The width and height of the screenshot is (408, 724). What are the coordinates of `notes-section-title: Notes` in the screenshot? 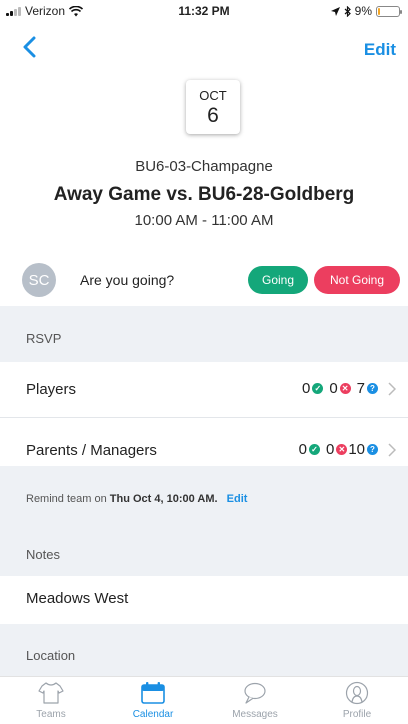 It's located at (43, 554).